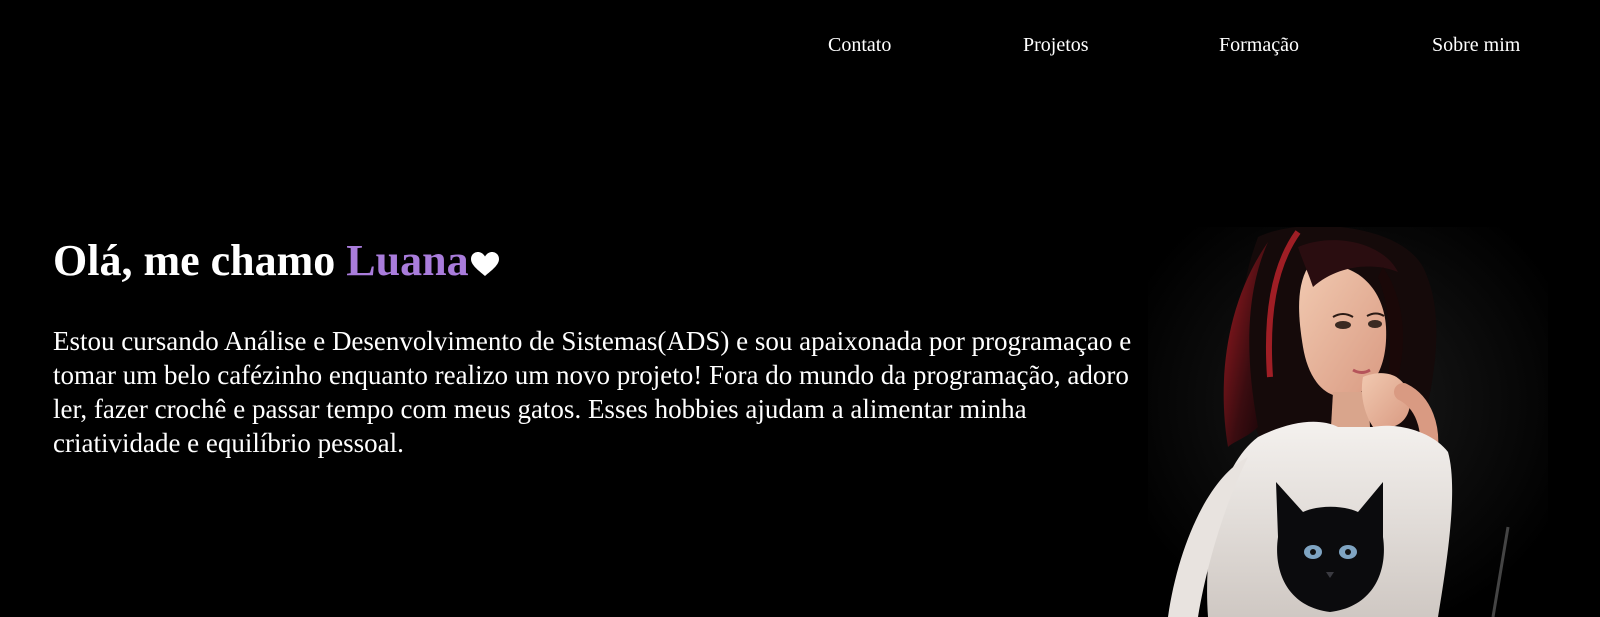 The width and height of the screenshot is (1600, 617). I want to click on hero-title: Olá, me chamo Luana, so click(276, 261).